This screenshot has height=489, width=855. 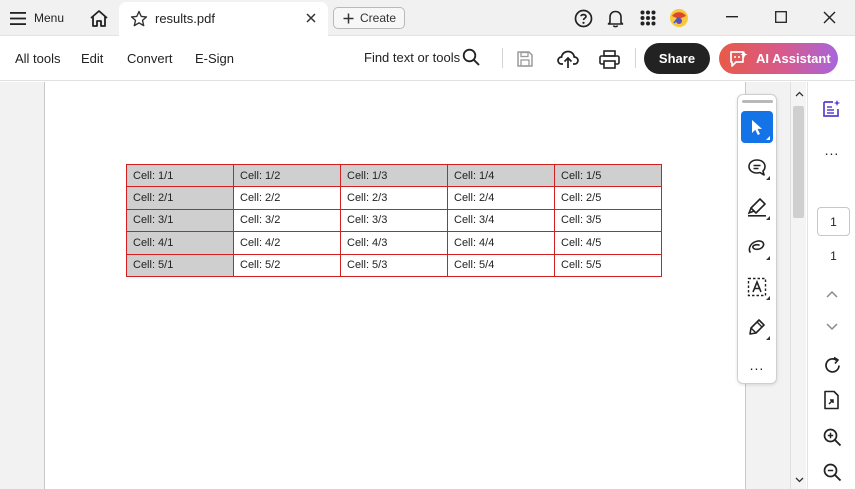 I want to click on select-cursor-icon, so click(x=757, y=127).